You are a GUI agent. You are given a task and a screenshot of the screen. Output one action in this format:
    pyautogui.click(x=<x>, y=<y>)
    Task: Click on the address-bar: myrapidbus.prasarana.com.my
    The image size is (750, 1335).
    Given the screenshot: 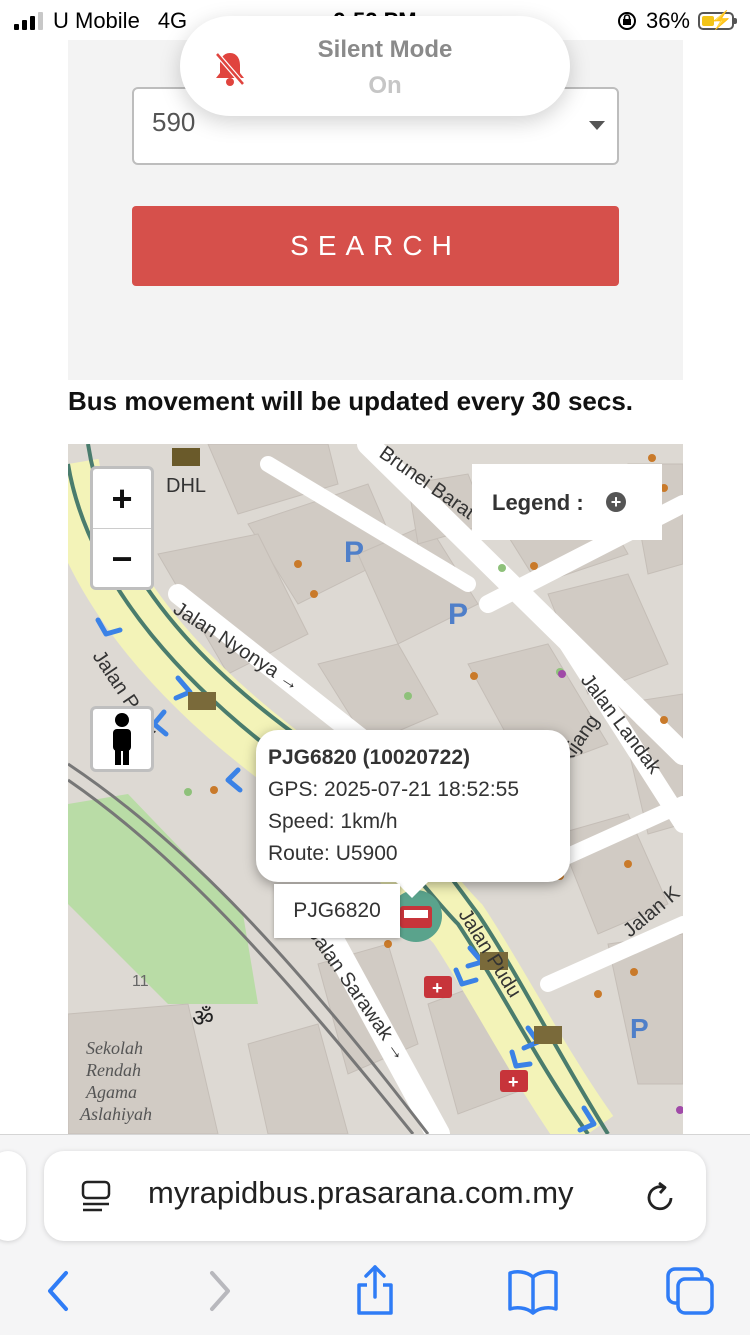 What is the action you would take?
    pyautogui.click(x=375, y=1196)
    